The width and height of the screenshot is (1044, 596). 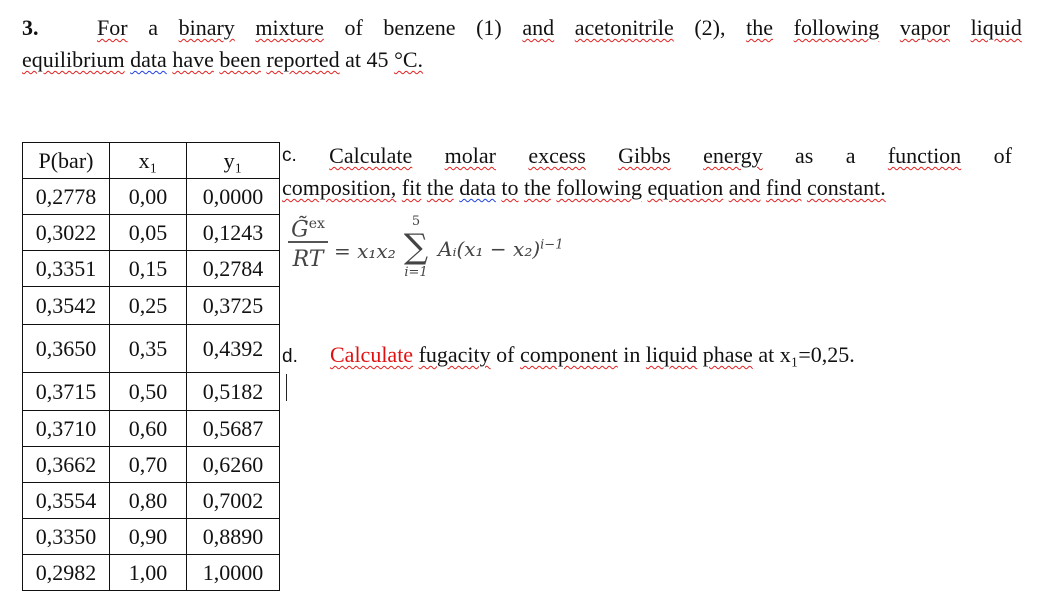 What do you see at coordinates (233, 305) in the screenshot?
I see `cell-y1: 0,3725` at bounding box center [233, 305].